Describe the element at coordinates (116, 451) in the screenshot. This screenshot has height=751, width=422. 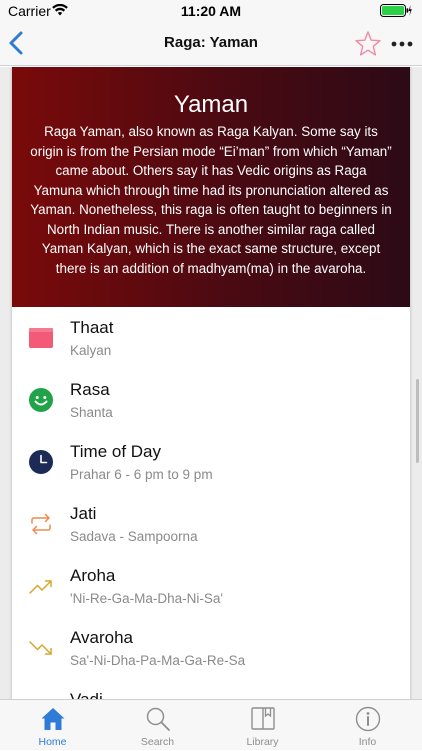
I see `detail-title: Time of Day` at that location.